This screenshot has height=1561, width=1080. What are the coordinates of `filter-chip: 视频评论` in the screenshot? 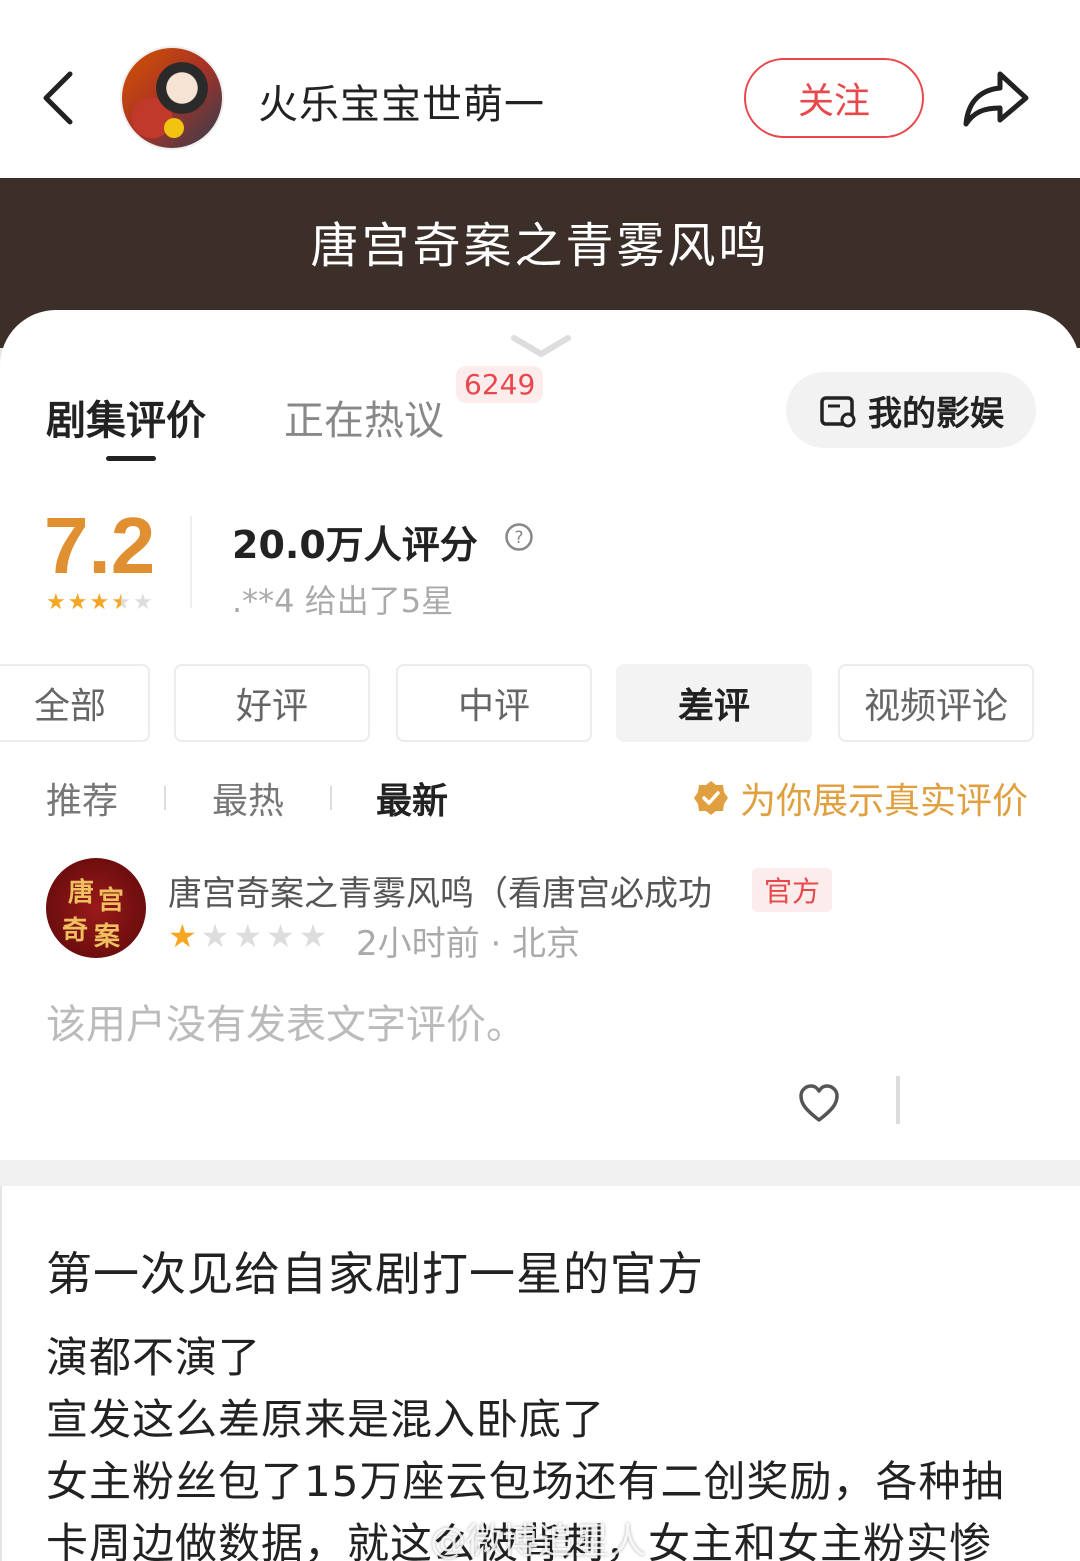 It's located at (936, 703).